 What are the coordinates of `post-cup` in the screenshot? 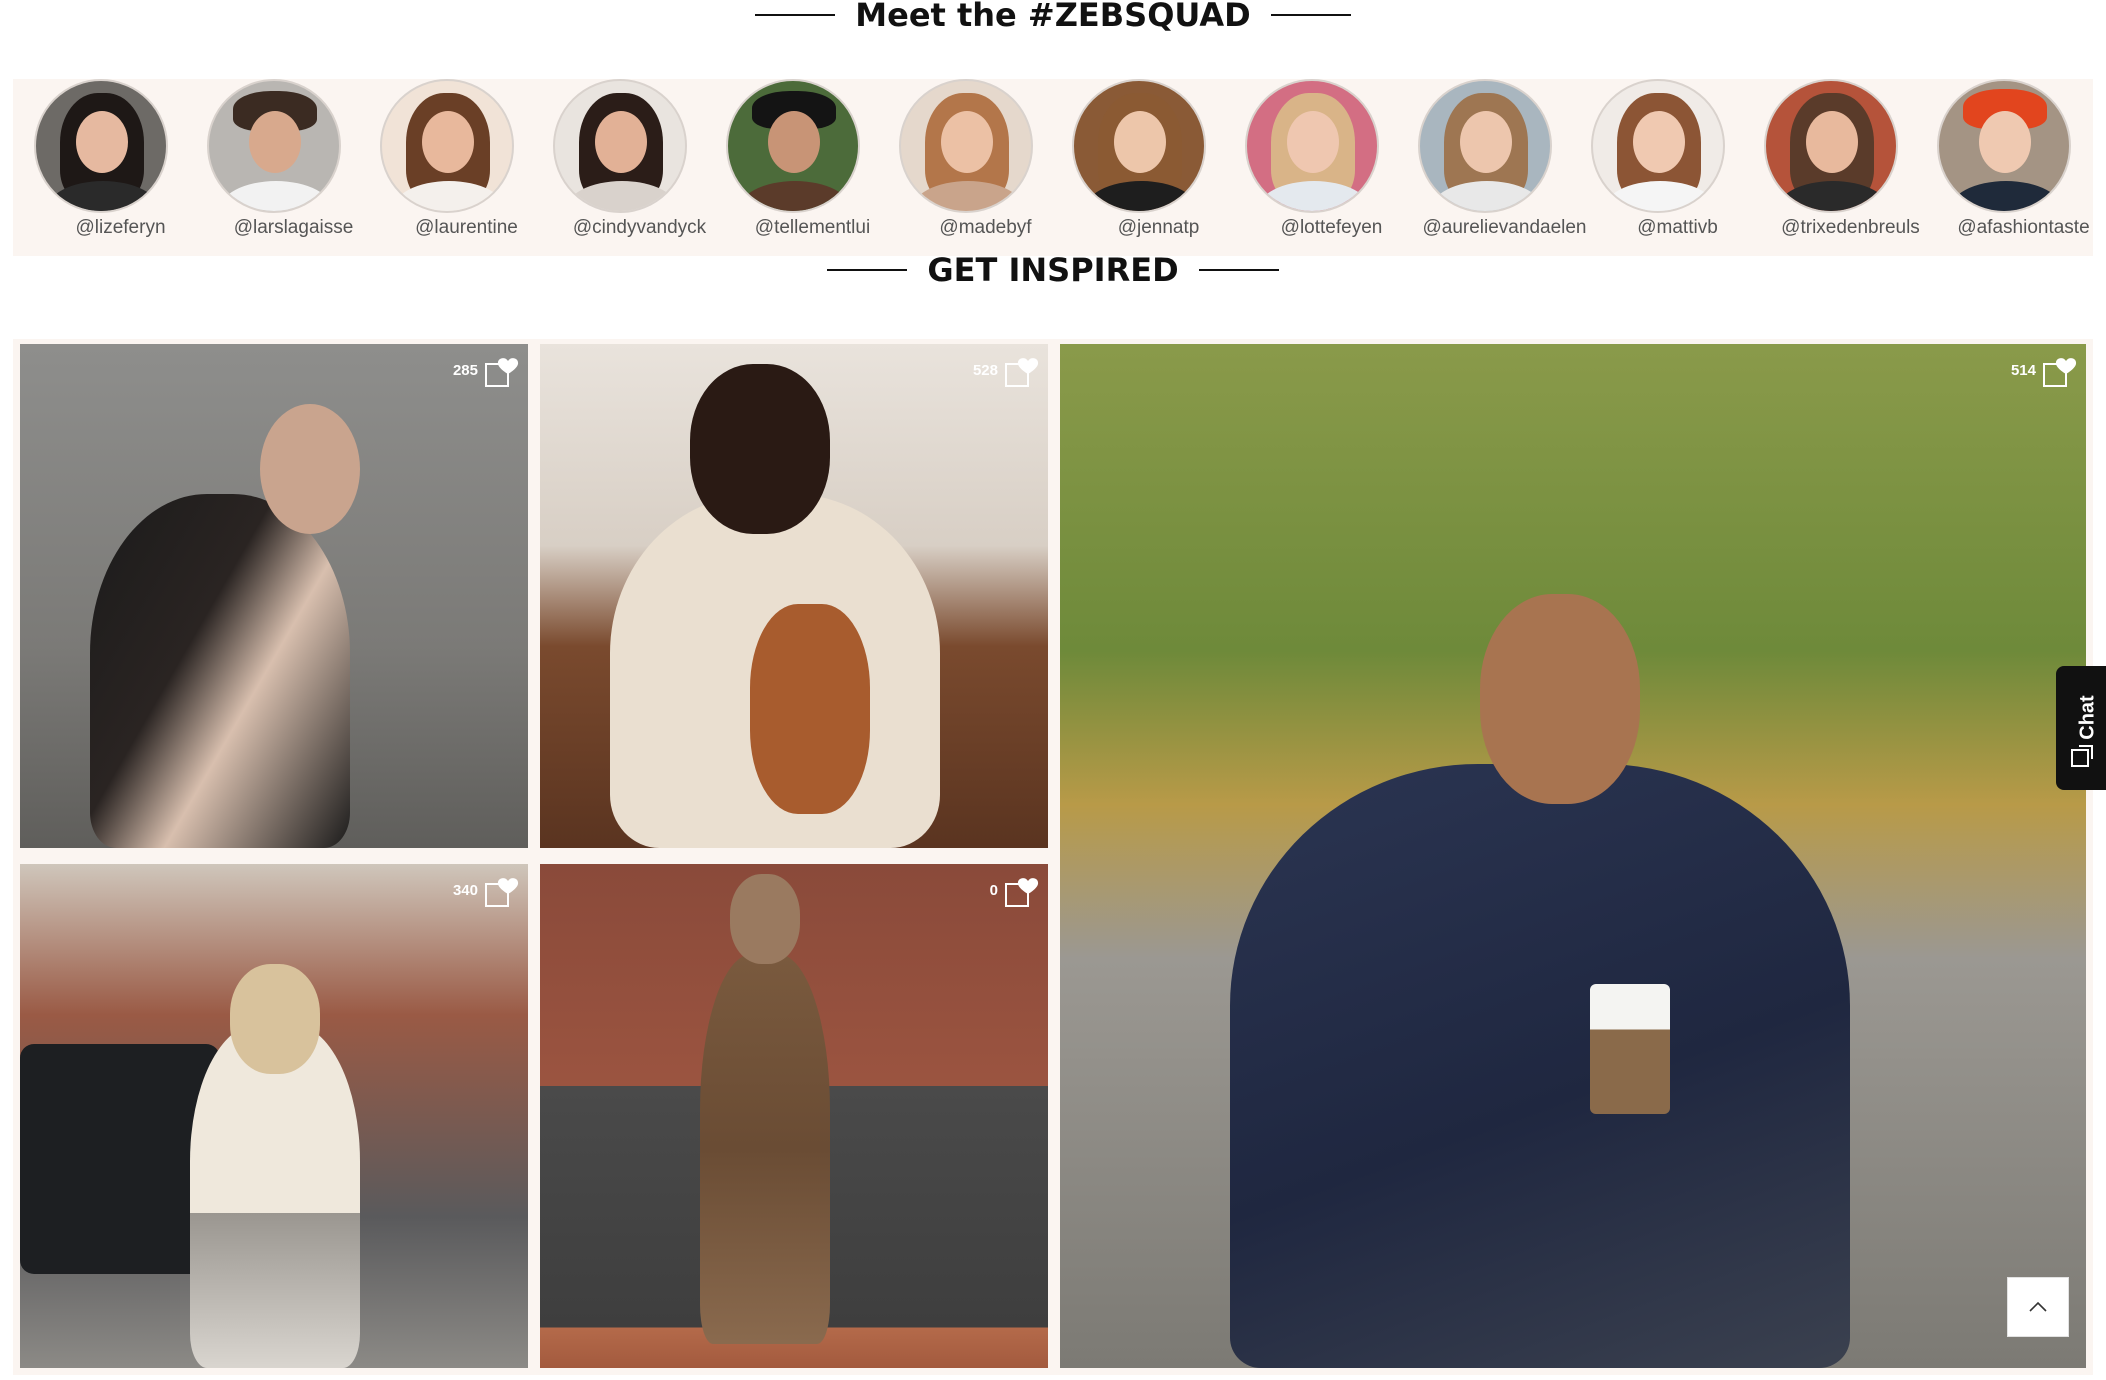 It's located at (1630, 1049).